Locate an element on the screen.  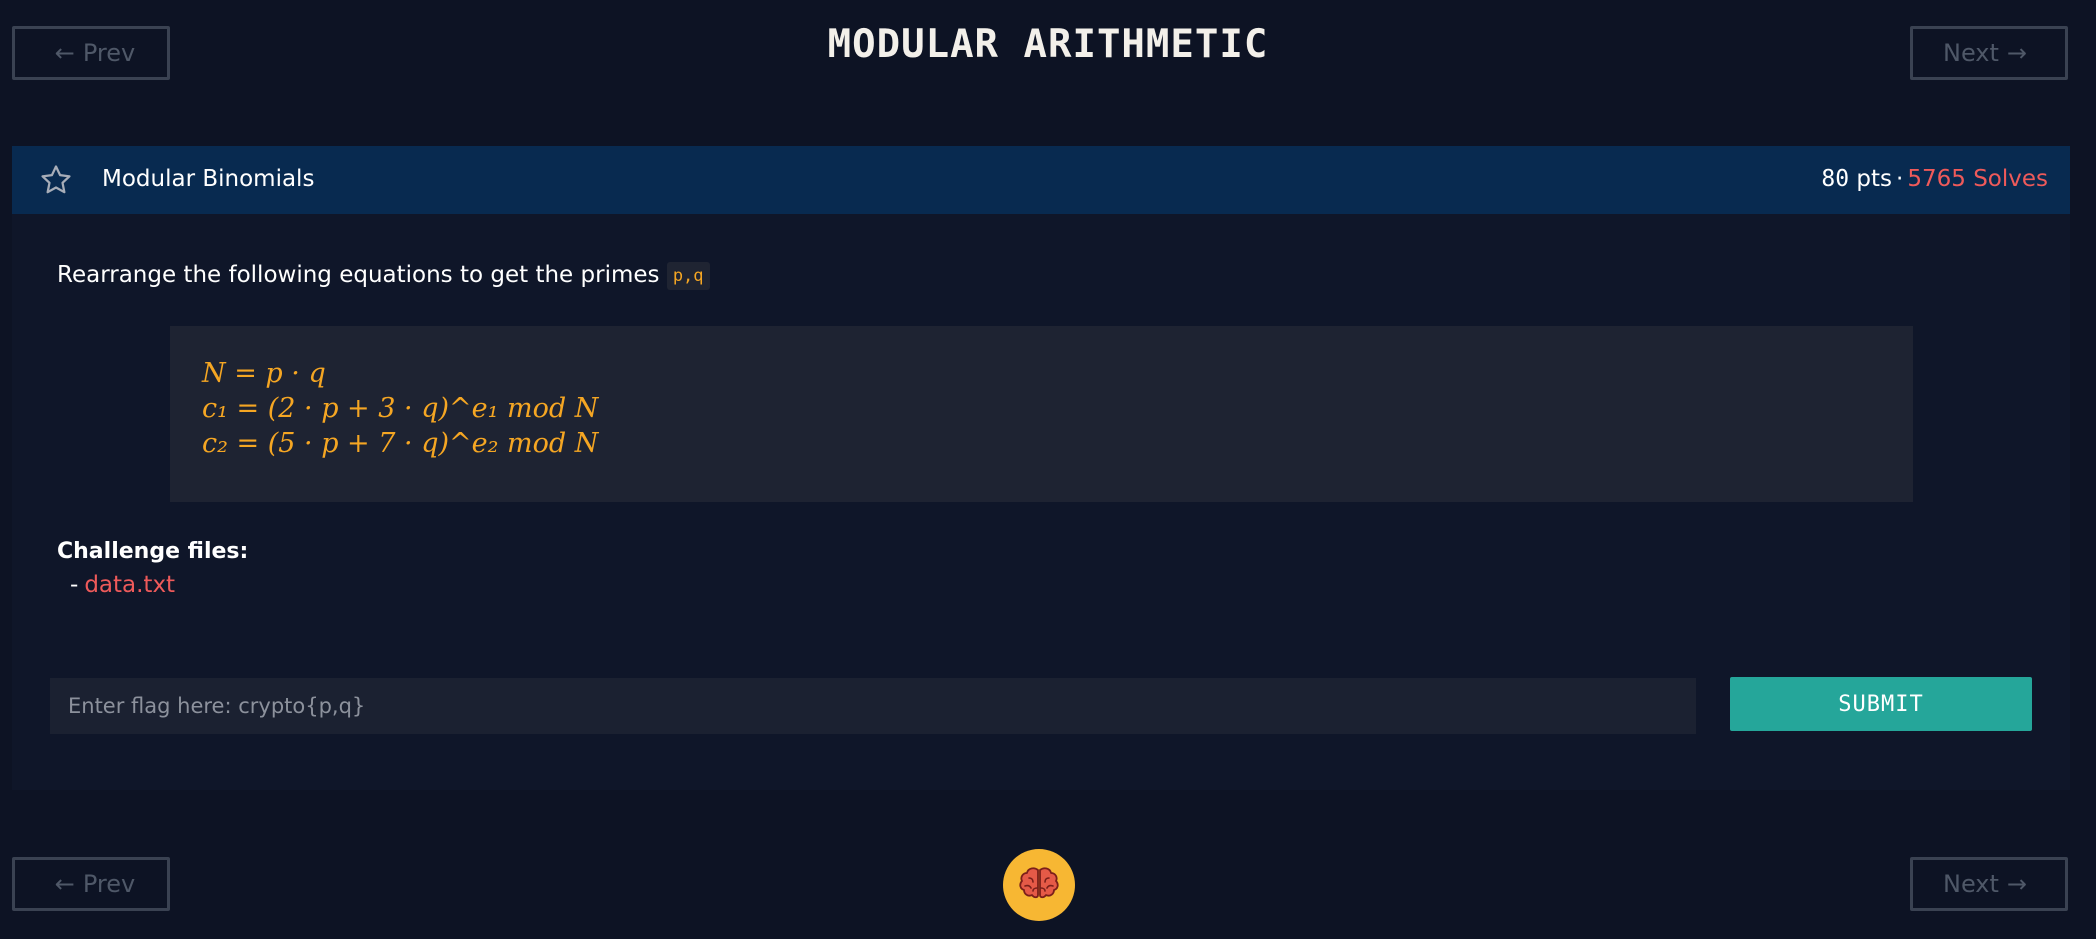
brain-icon is located at coordinates (1039, 885).